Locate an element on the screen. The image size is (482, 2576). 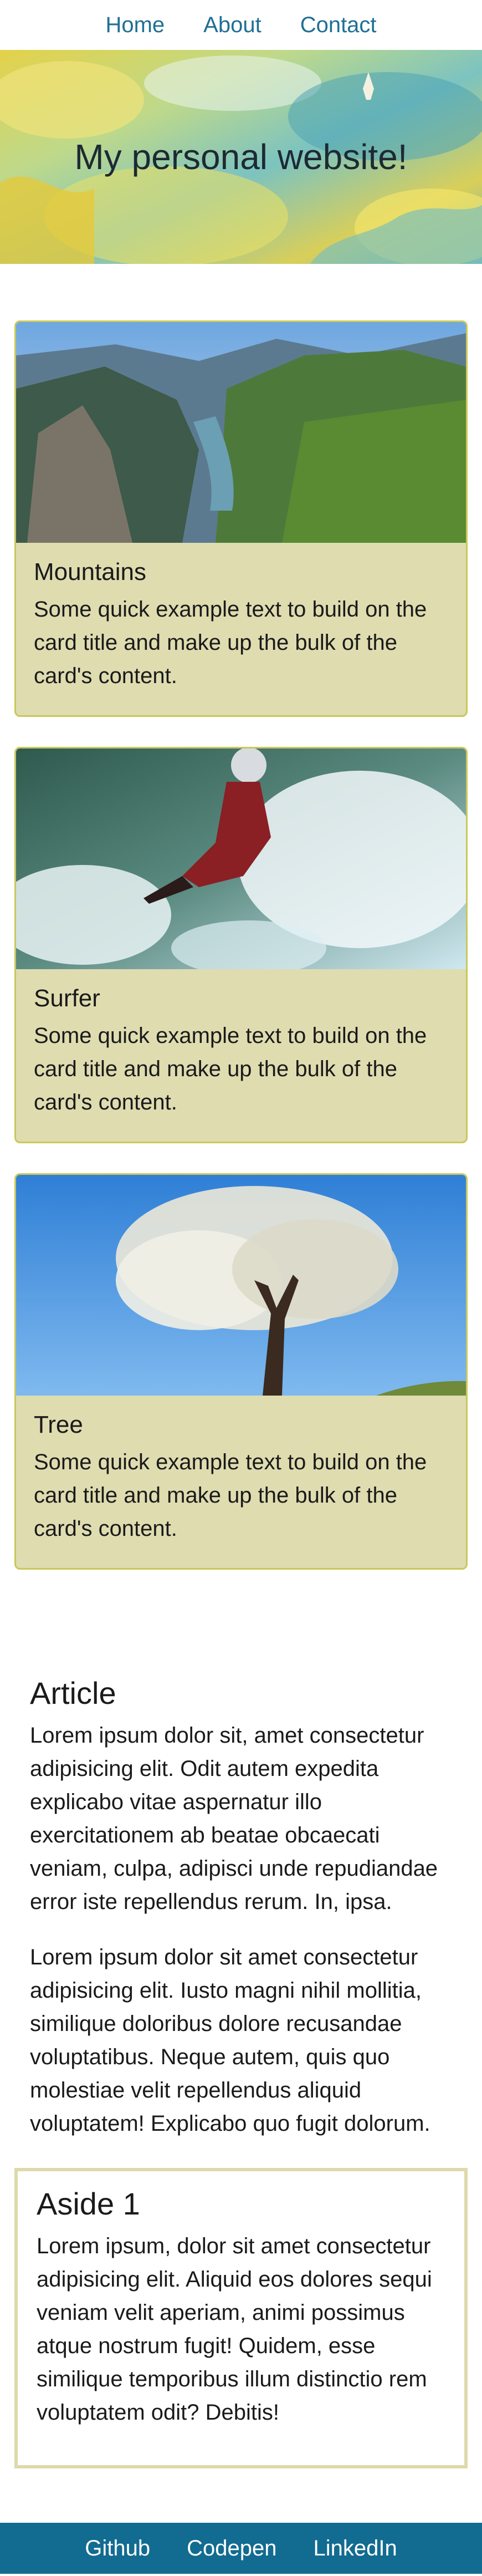
footer-link-github: Github is located at coordinates (118, 2549).